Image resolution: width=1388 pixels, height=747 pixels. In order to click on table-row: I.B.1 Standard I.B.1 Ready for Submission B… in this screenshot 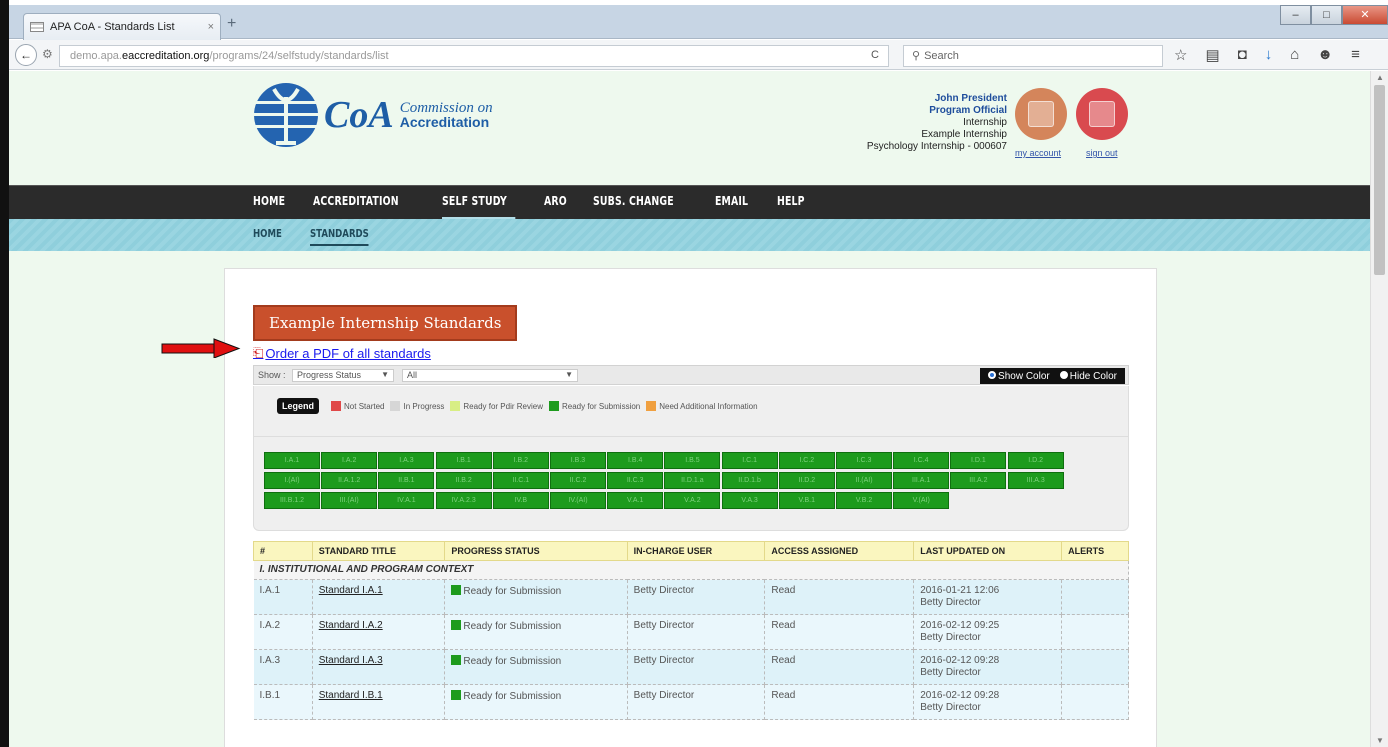, I will do `click(691, 702)`.